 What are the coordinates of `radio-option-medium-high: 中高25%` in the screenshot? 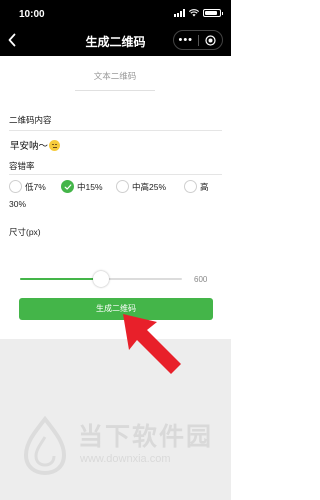 It's located at (141, 186).